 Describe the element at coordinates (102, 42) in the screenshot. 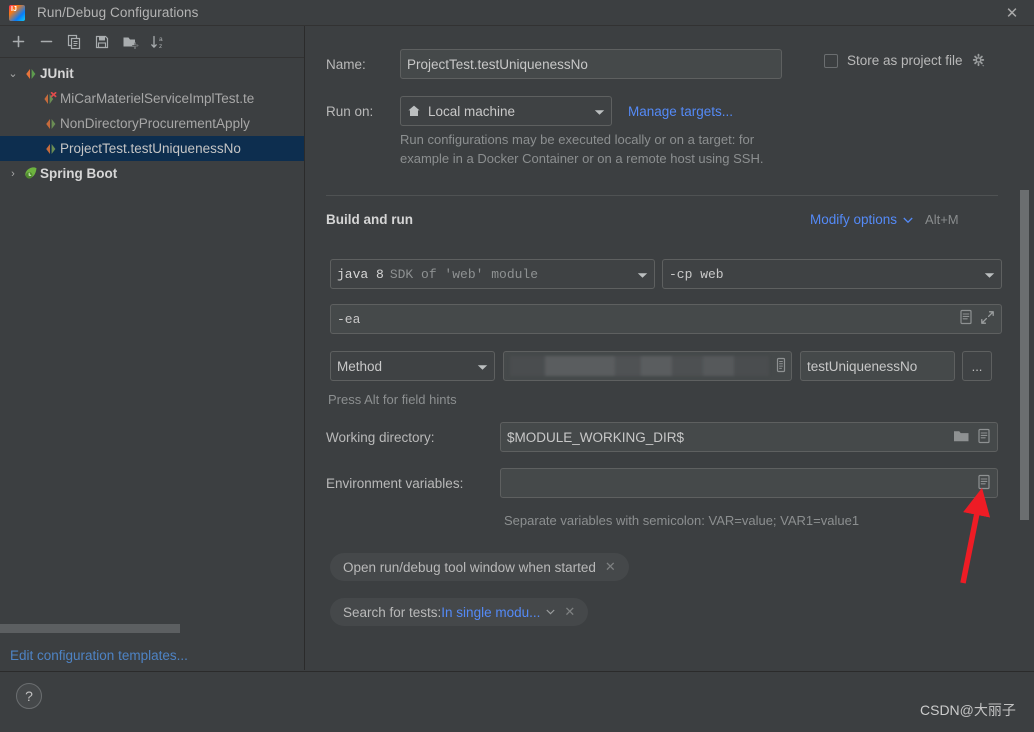

I see `save-configuration-button` at that location.